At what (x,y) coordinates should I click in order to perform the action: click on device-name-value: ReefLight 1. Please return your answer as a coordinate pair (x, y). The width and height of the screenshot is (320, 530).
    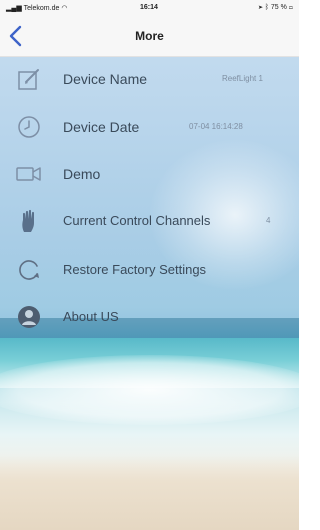
    Looking at the image, I should click on (242, 78).